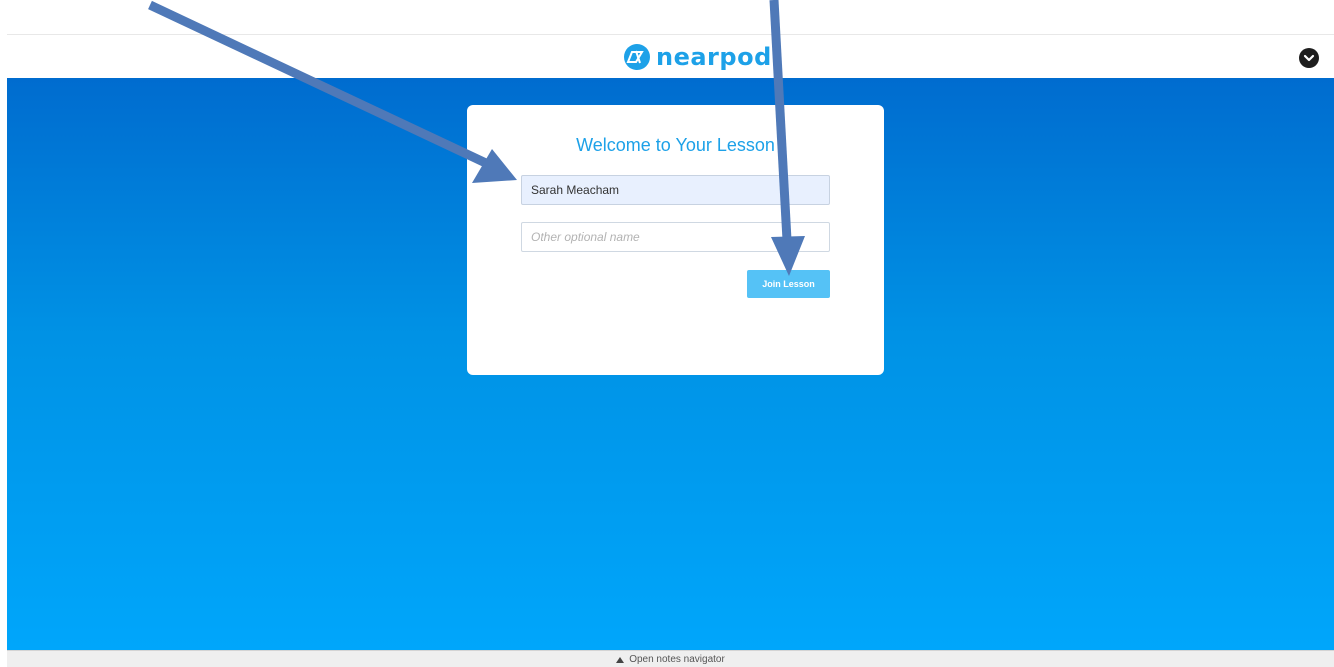 The height and width of the screenshot is (667, 1334). Describe the element at coordinates (675, 145) in the screenshot. I see `card-title: Welcome to Your Lesson` at that location.